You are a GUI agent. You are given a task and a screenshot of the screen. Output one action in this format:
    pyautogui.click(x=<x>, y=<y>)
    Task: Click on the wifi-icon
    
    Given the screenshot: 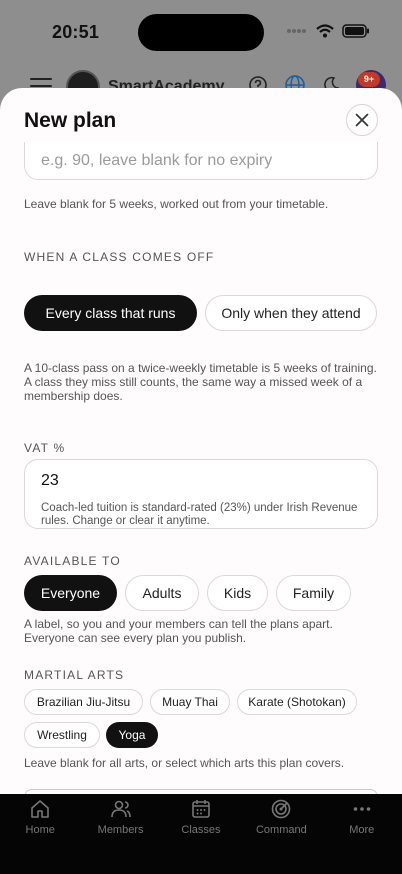 What is the action you would take?
    pyautogui.click(x=325, y=31)
    